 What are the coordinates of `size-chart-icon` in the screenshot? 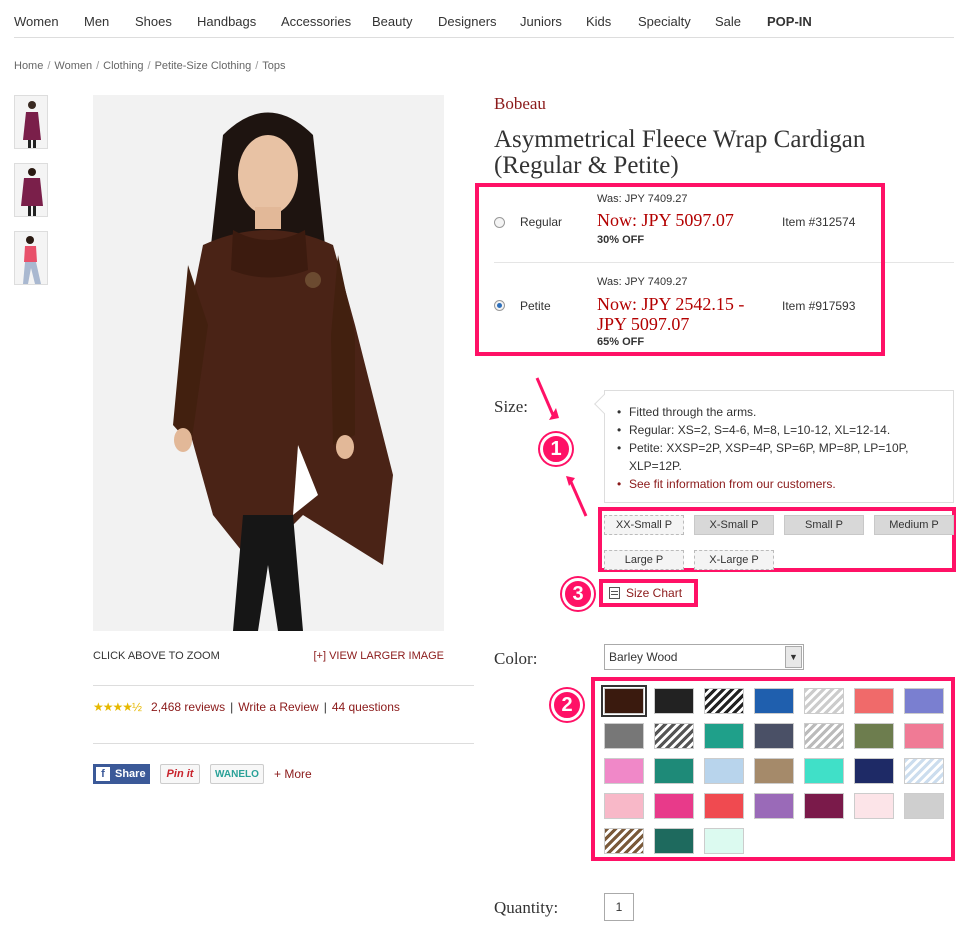 It's located at (614, 593).